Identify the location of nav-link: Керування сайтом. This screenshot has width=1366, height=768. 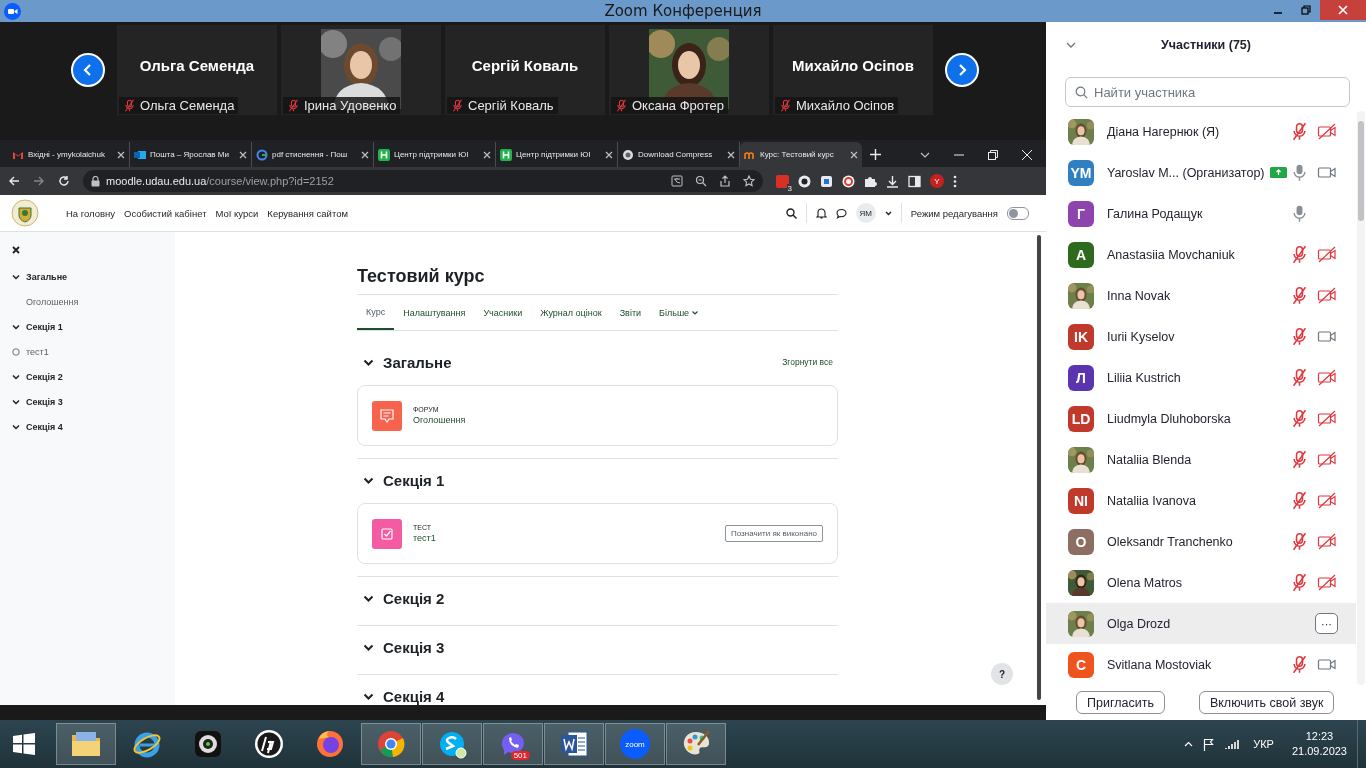
(307, 213).